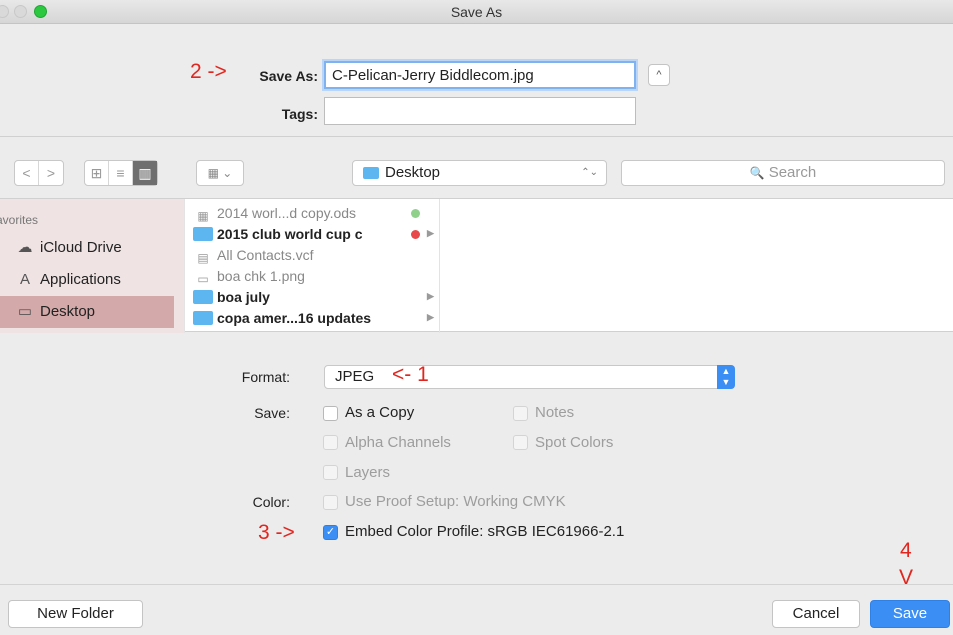 The image size is (953, 635). What do you see at coordinates (220, 173) in the screenshot?
I see `arrange-menu-button: ▦ ⌄` at bounding box center [220, 173].